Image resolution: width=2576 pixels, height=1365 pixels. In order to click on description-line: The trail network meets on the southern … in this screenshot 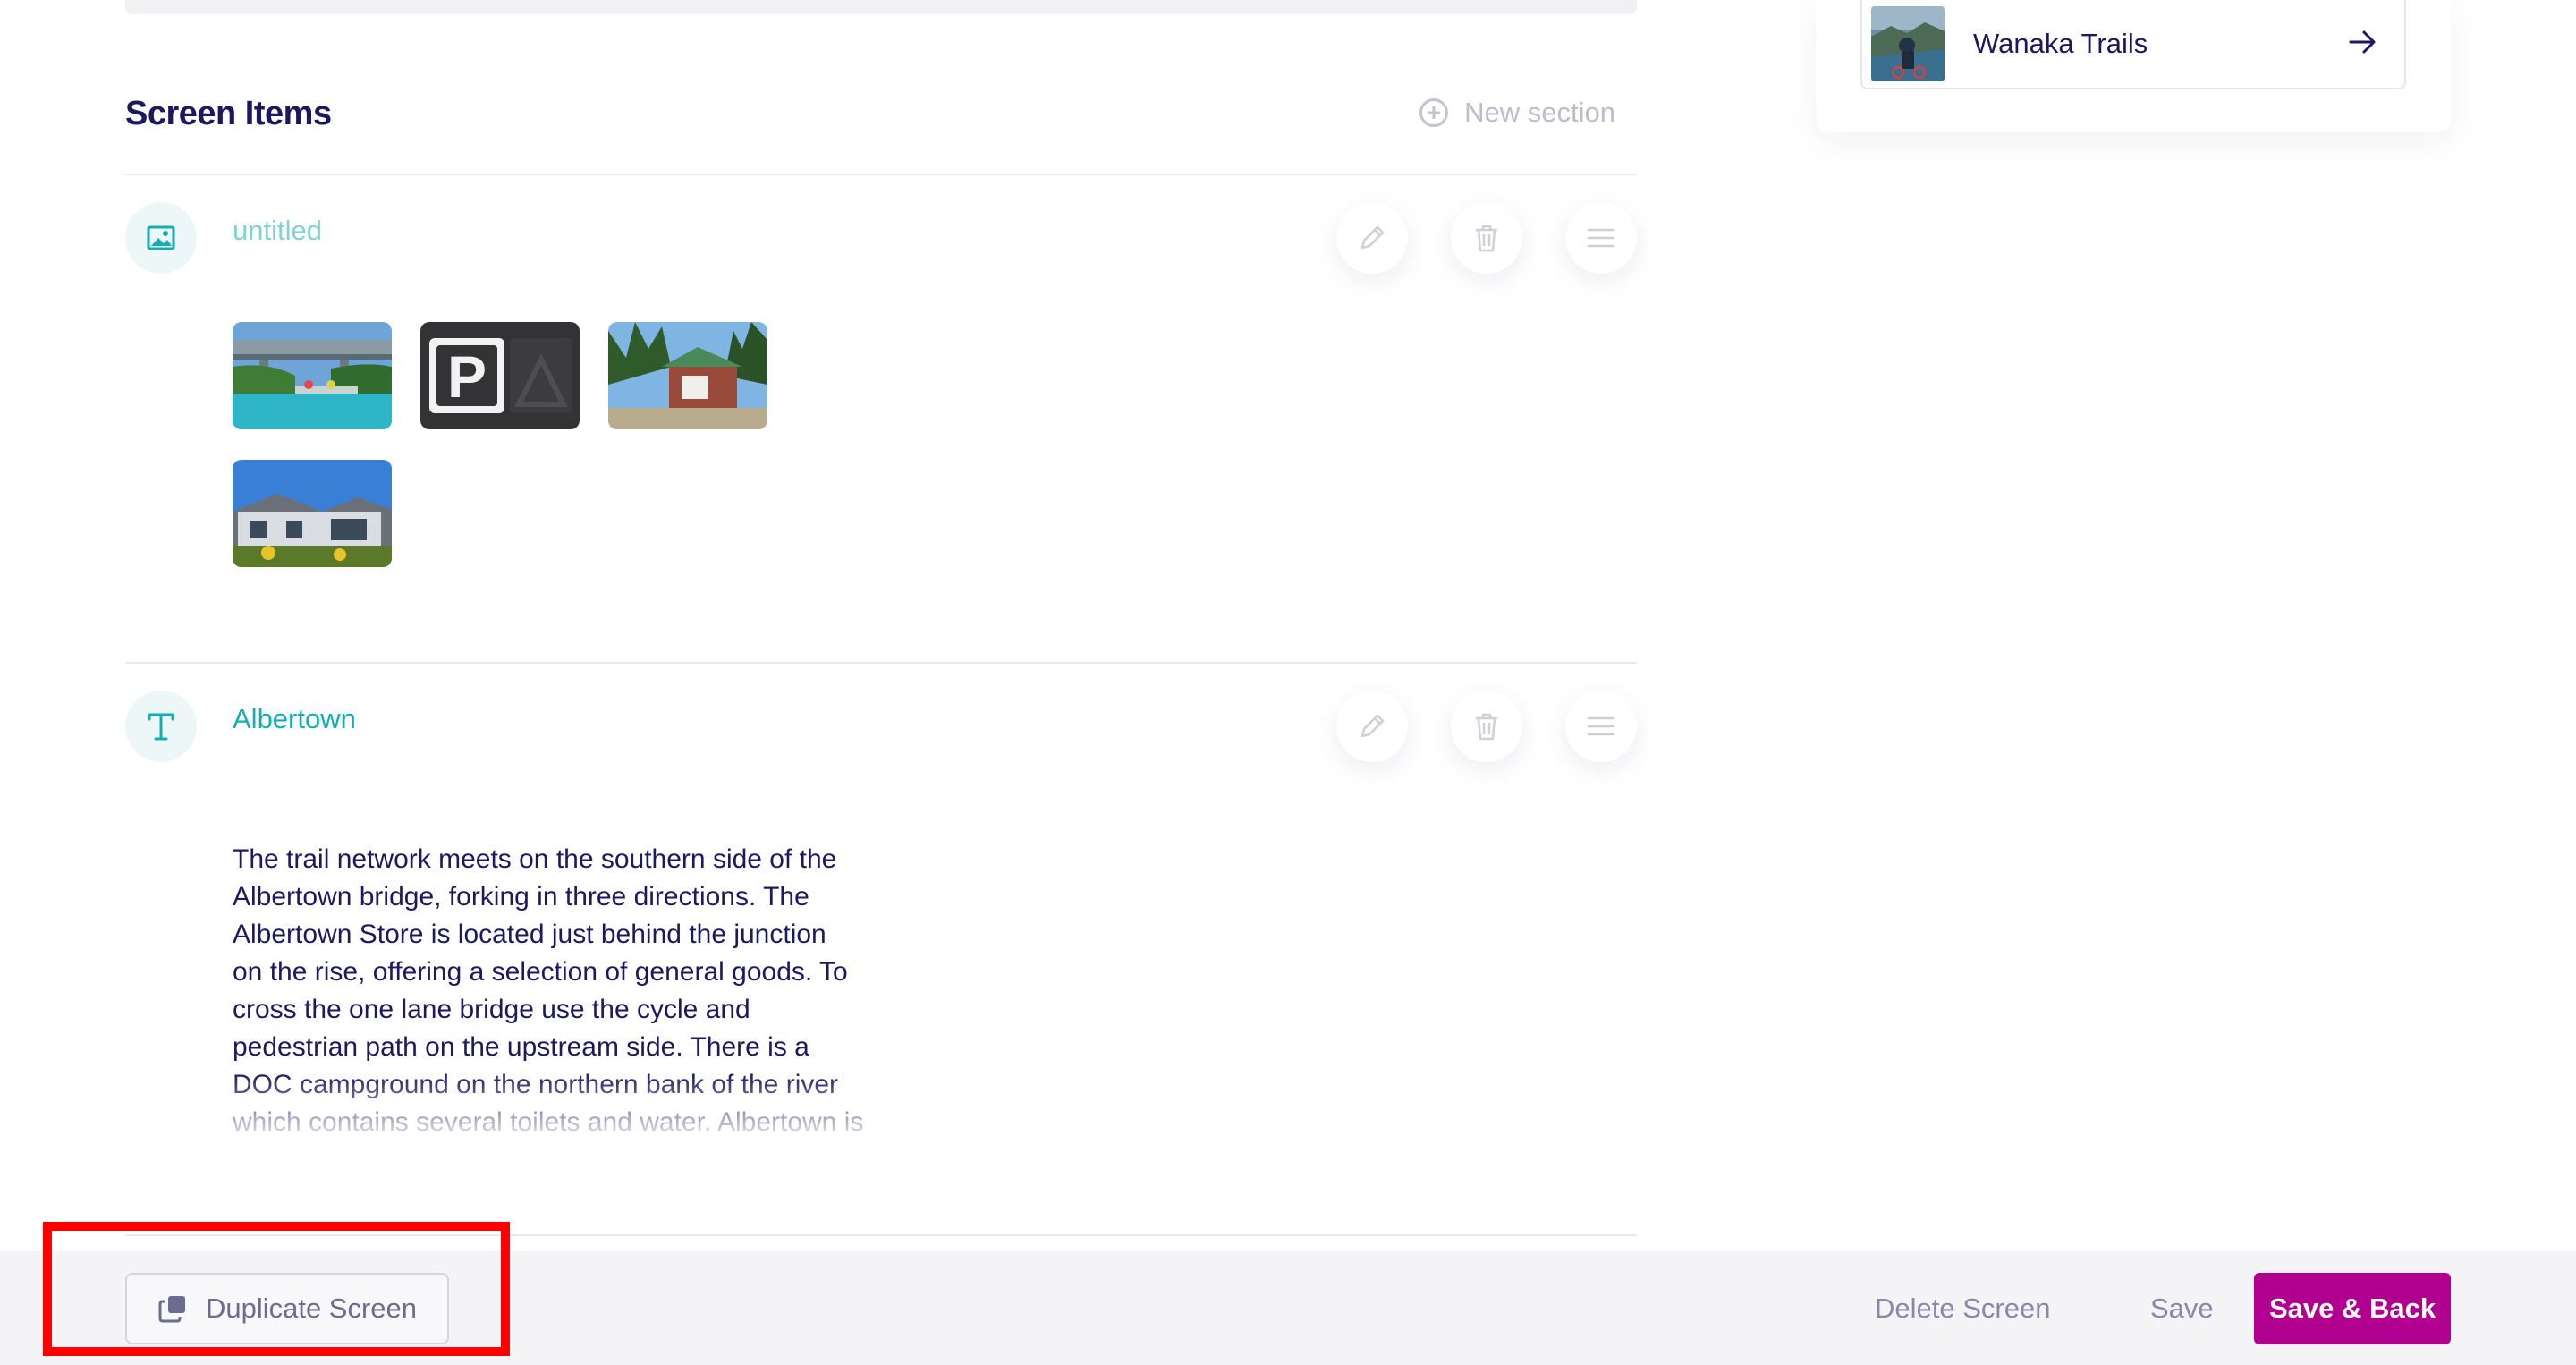, I will do `click(535, 859)`.